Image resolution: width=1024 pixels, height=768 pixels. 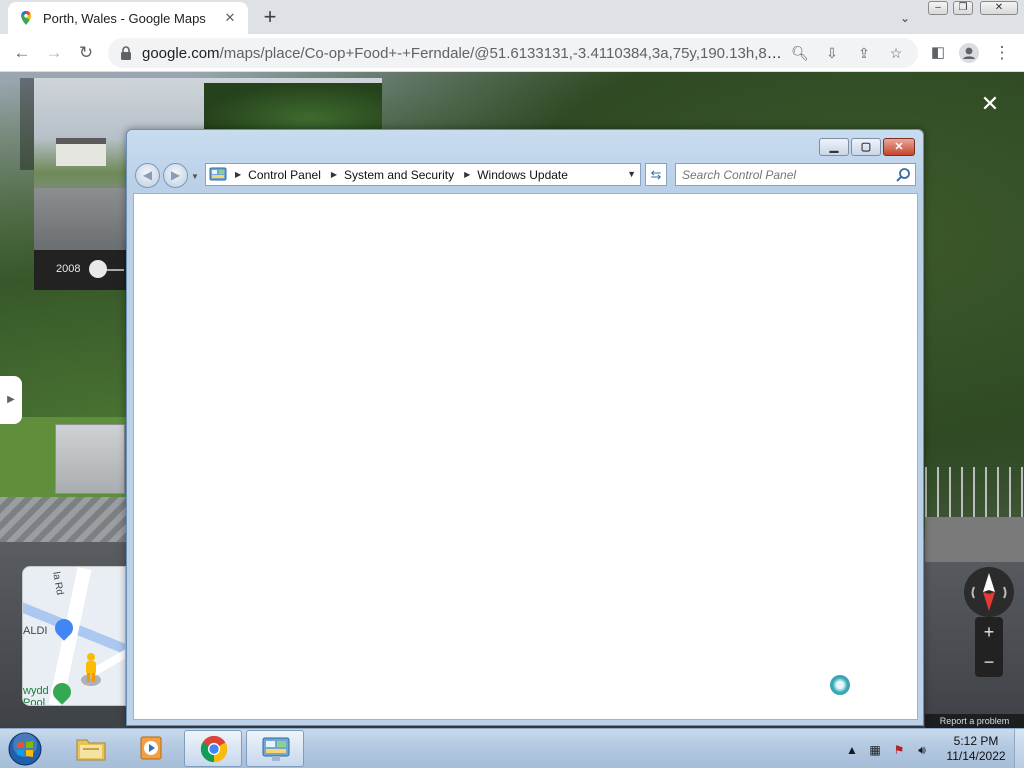 I want to click on tab-search-chevron-icon: ⌄, so click(x=905, y=18).